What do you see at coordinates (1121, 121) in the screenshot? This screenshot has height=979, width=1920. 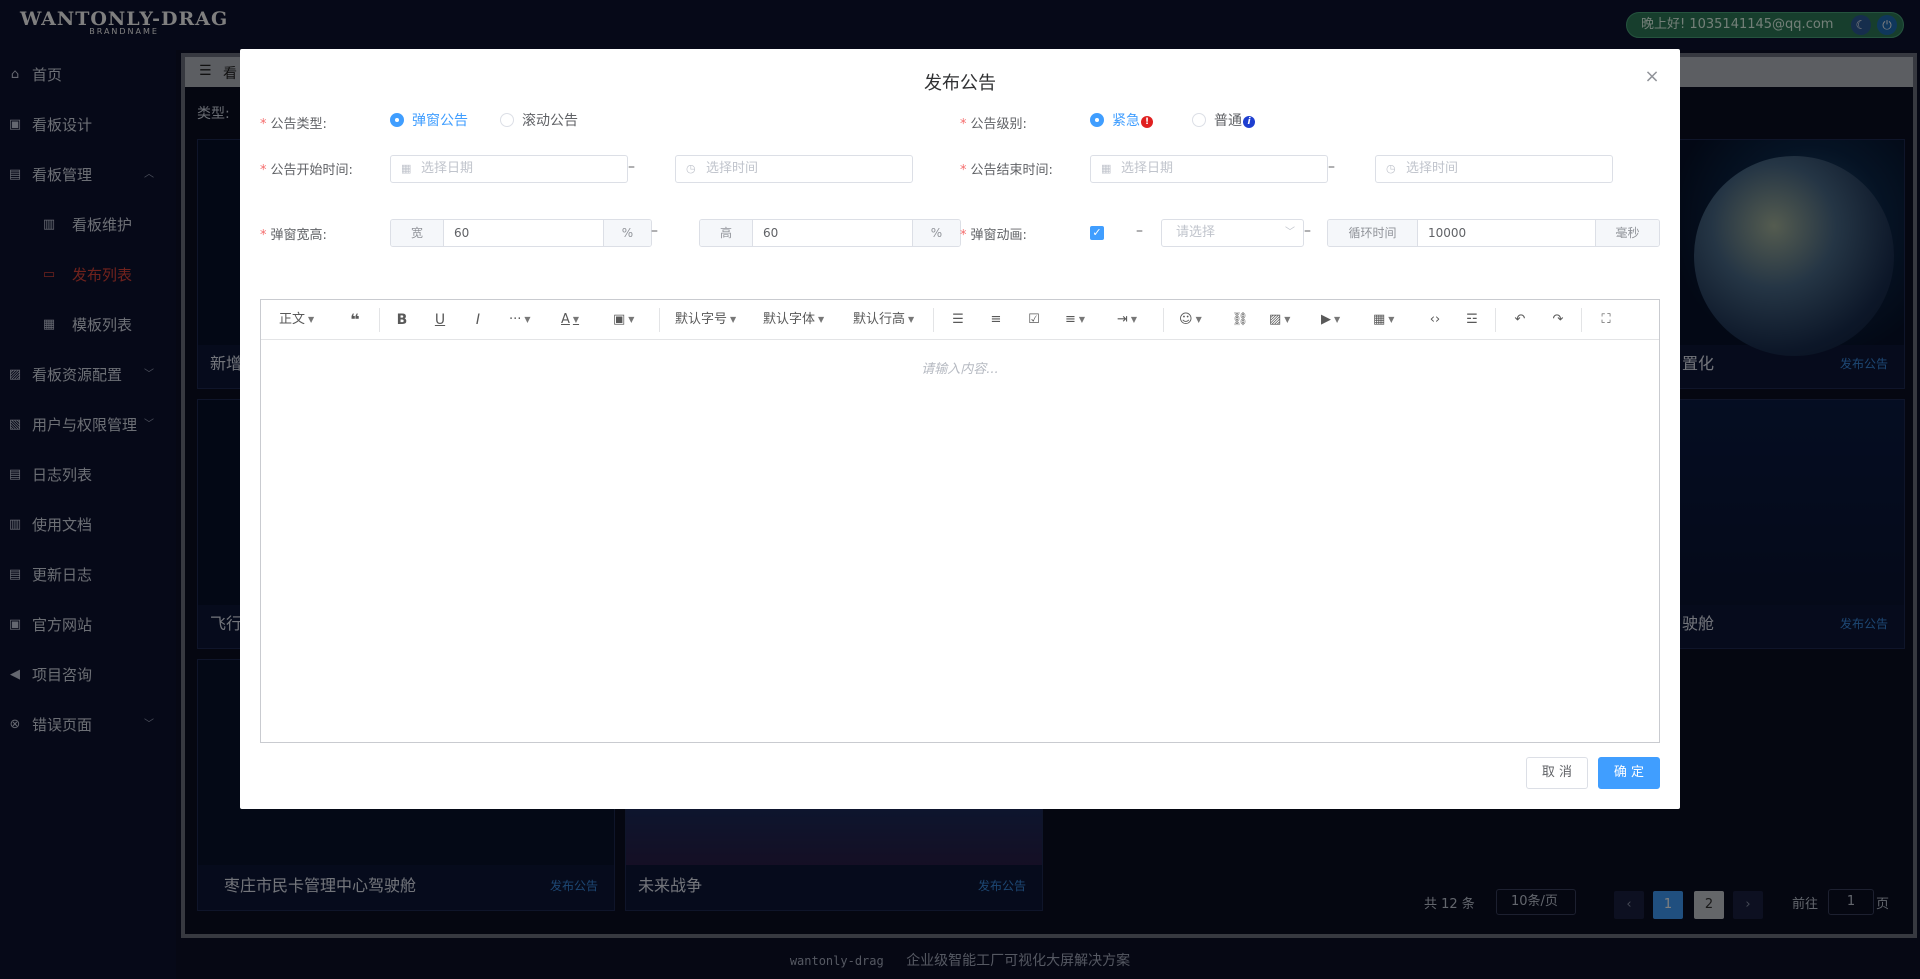 I see `radio-urgent: 紧急!` at bounding box center [1121, 121].